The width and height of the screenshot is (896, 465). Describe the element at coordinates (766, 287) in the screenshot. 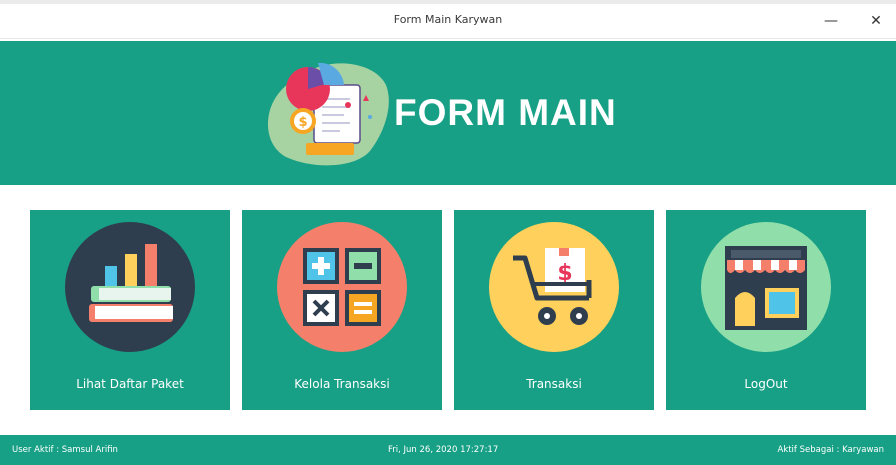

I see `store-icon` at that location.